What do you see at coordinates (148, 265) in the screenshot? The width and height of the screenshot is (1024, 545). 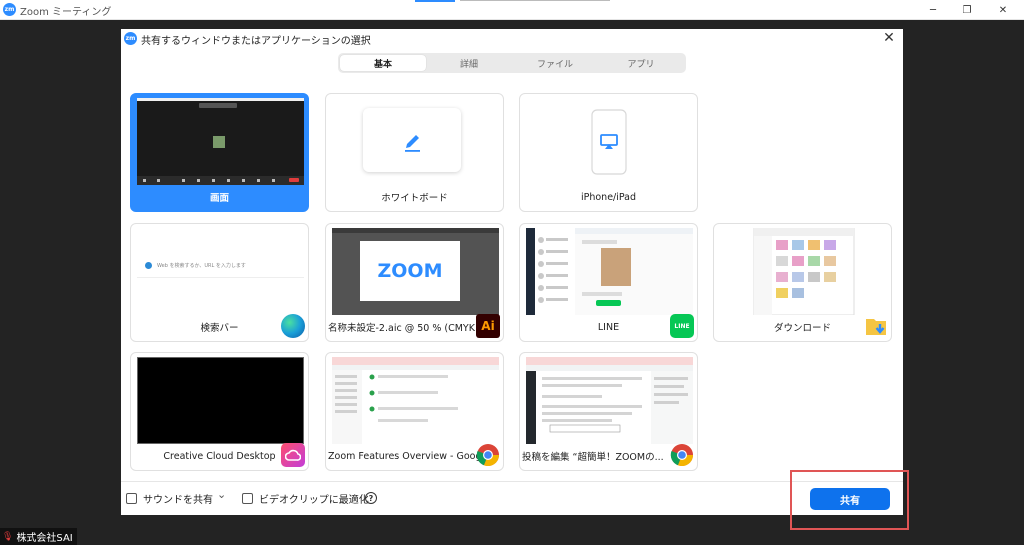 I see `edge-icon` at bounding box center [148, 265].